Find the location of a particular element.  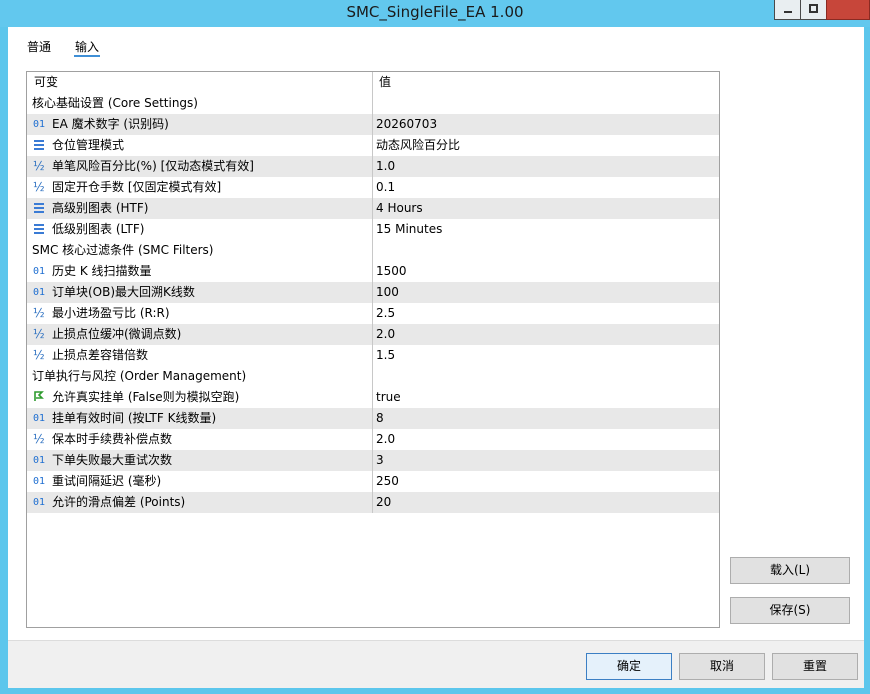

save-button: 保存(S) is located at coordinates (790, 610).